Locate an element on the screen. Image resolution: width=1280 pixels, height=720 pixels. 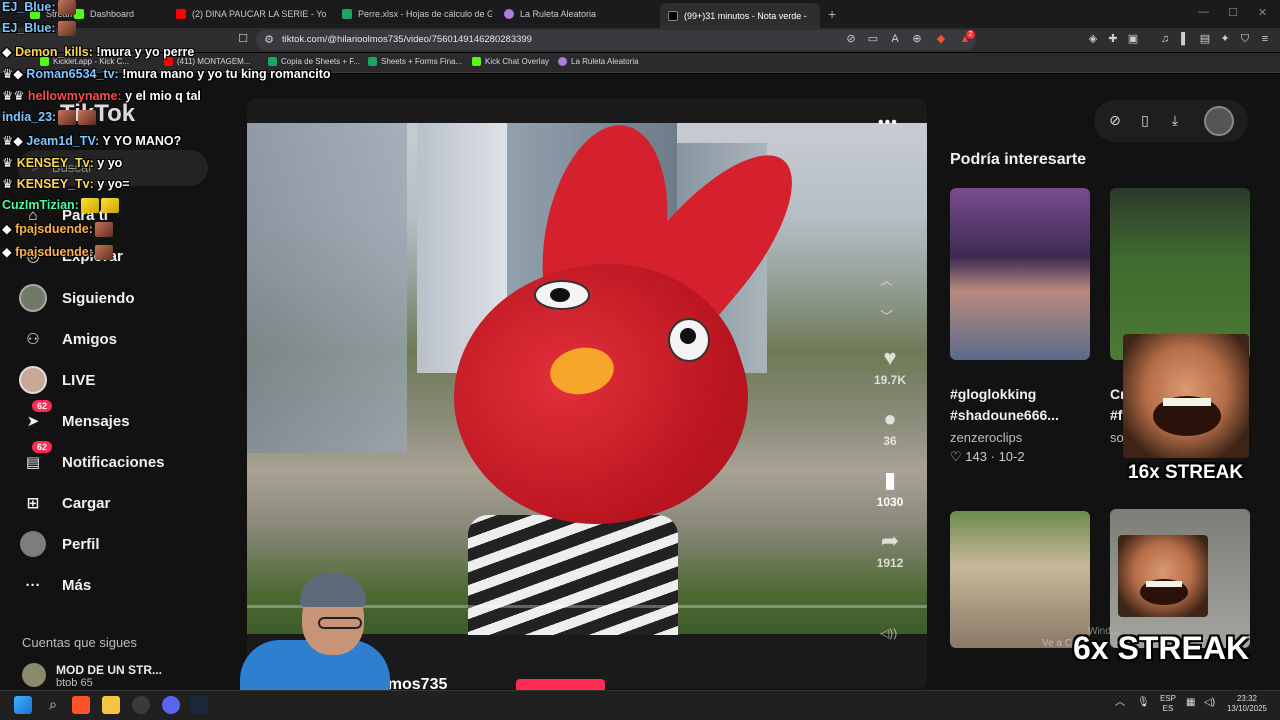
volume-icon: ◁) is located at coordinates (1209, 703).